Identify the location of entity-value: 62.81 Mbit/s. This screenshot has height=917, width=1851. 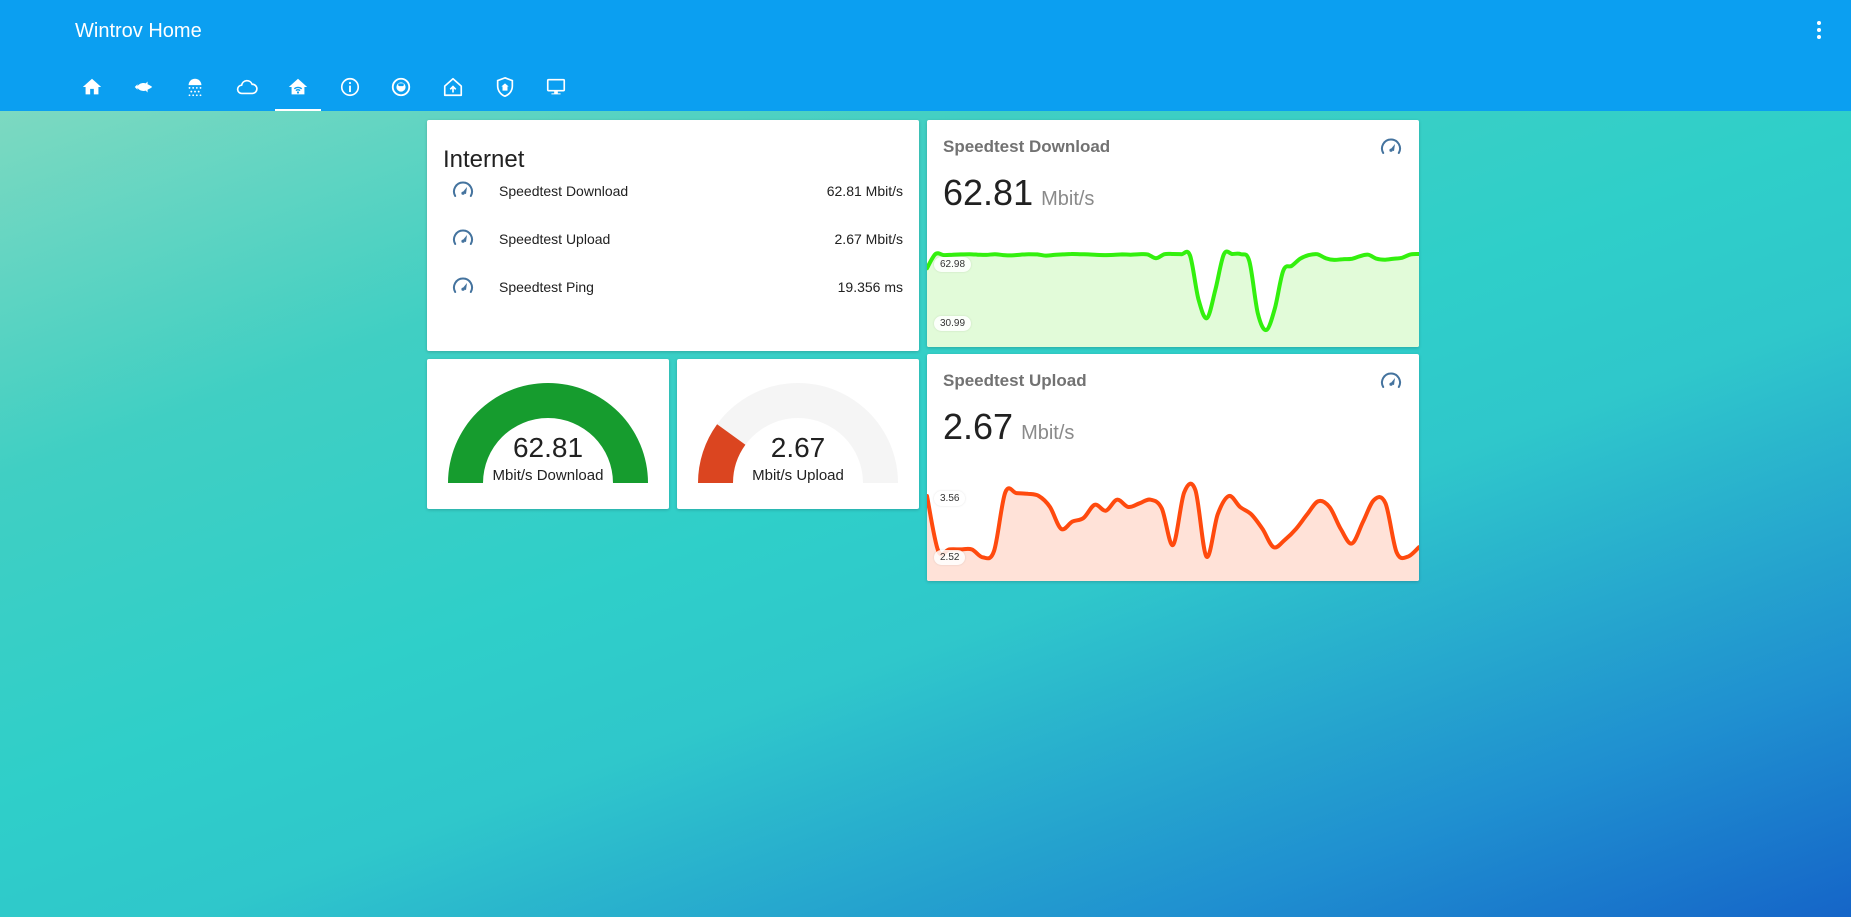
(864, 191).